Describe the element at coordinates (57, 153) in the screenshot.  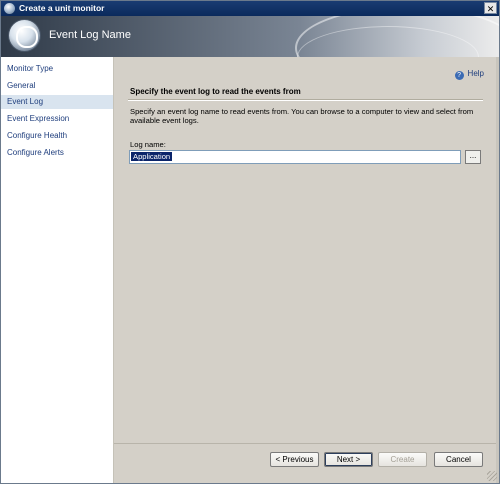
I see `sidebar-item-configure-alerts: Configure Alerts` at that location.